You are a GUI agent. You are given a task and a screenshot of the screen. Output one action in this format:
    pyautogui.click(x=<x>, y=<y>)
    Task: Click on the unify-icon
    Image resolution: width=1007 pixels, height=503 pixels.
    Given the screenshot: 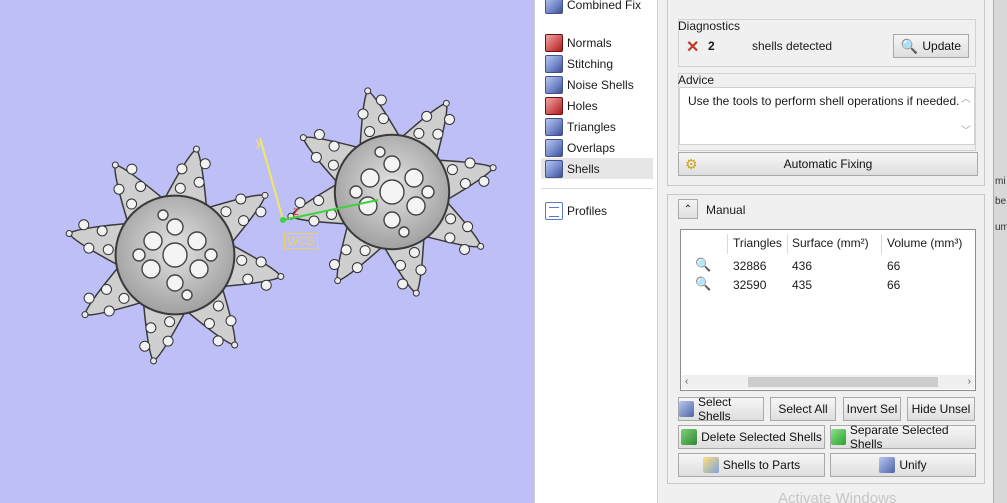 What is the action you would take?
    pyautogui.click(x=887, y=465)
    